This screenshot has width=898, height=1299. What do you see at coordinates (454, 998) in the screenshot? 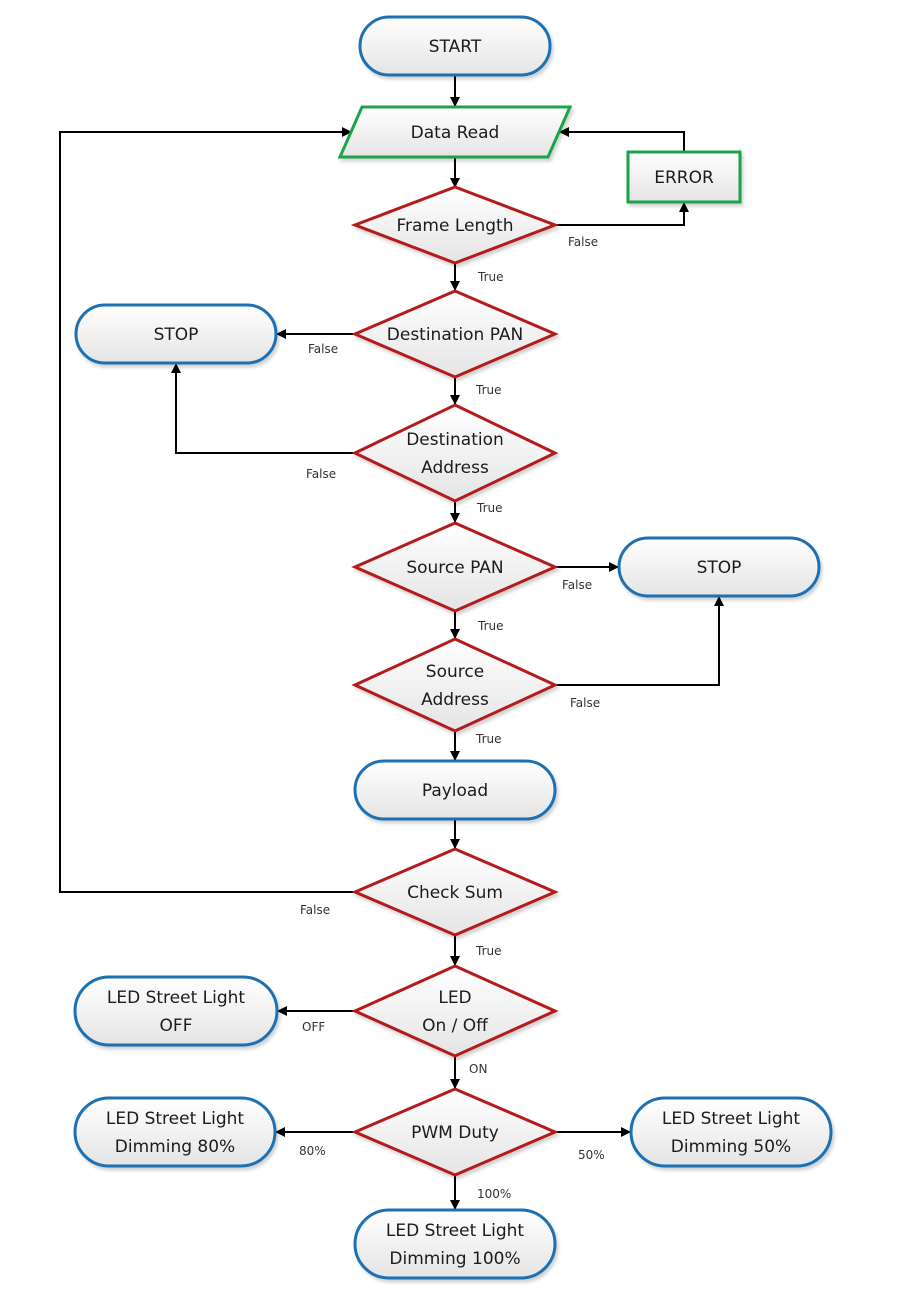
I see `node-label: LED` at bounding box center [454, 998].